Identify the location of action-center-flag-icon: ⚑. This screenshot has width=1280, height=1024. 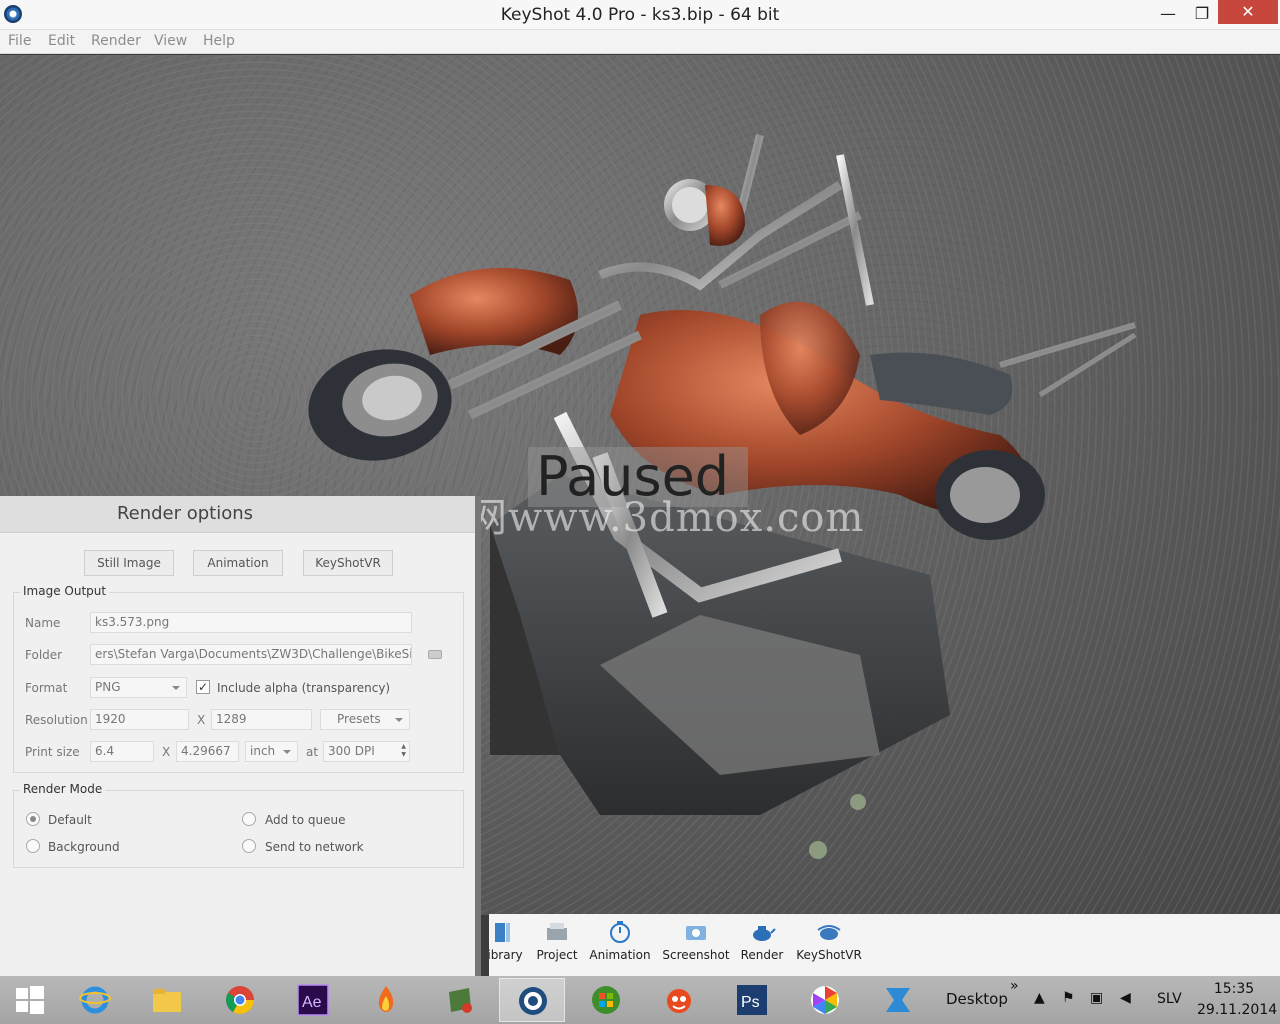
(1068, 998).